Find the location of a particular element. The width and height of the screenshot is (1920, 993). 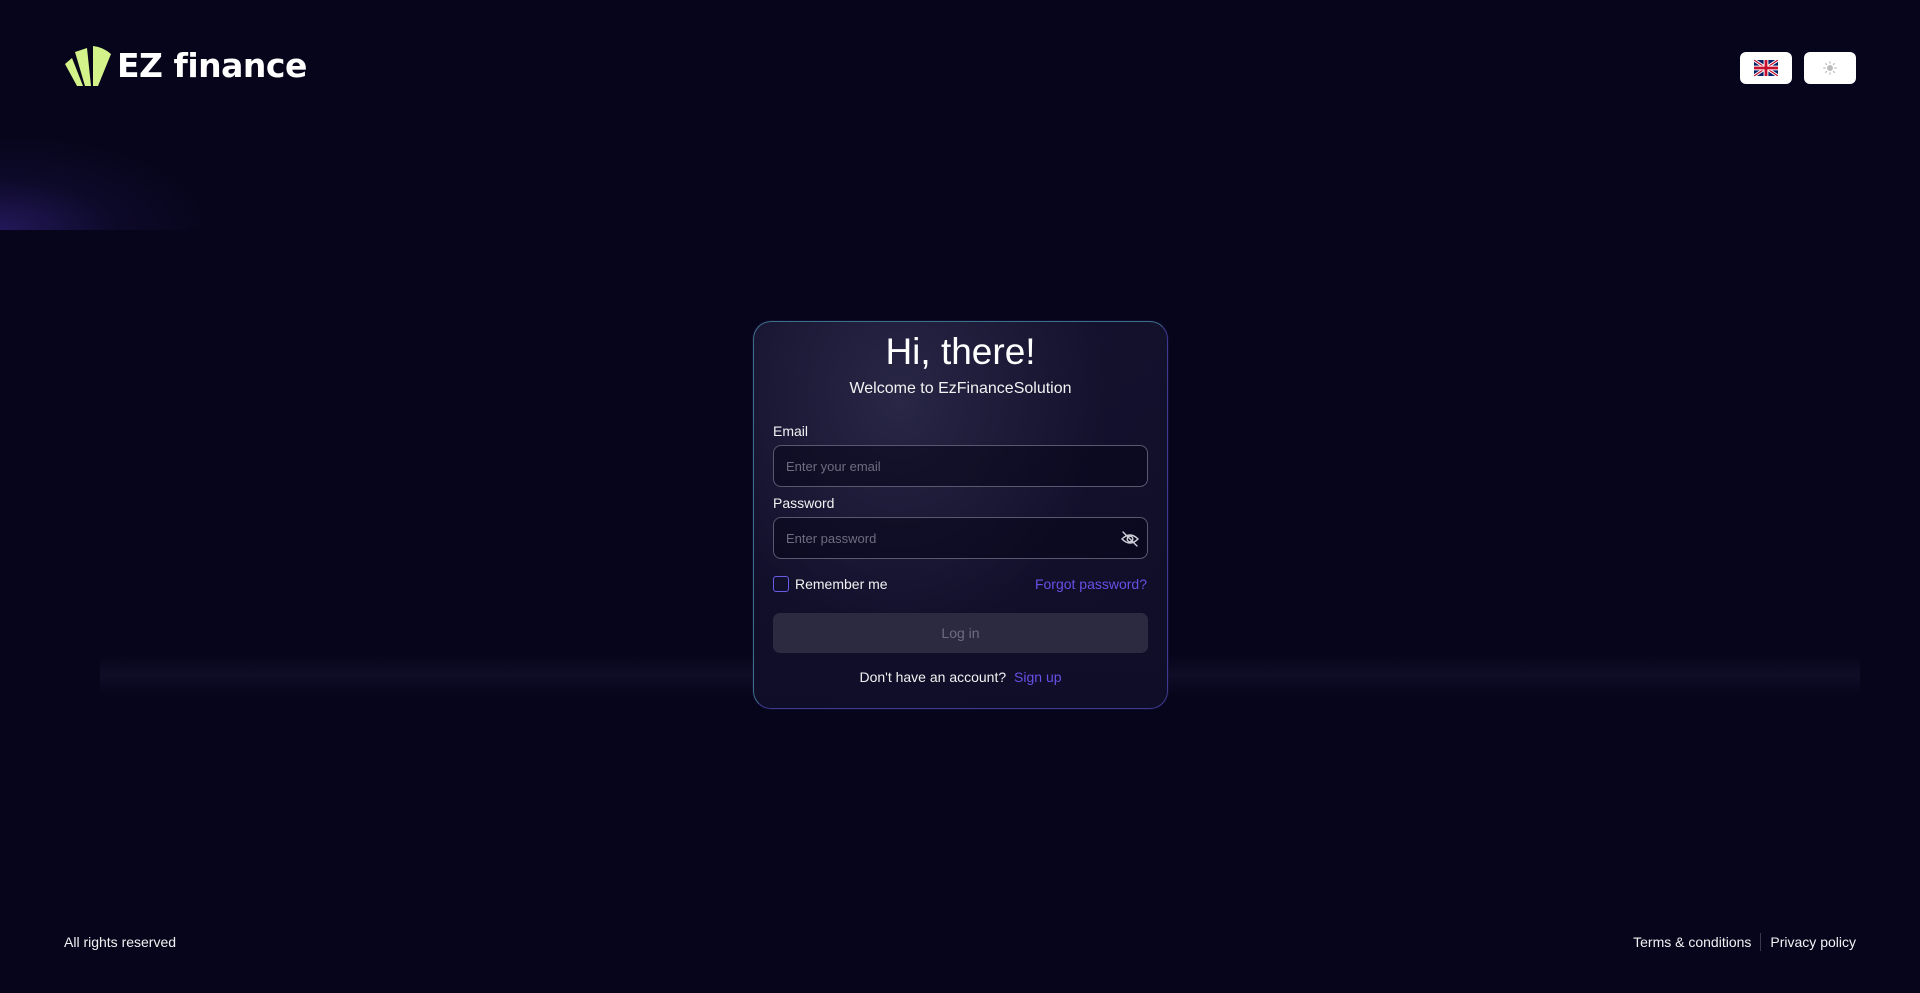

footer-links: Terms & conditions Privacy policy is located at coordinates (1744, 942).